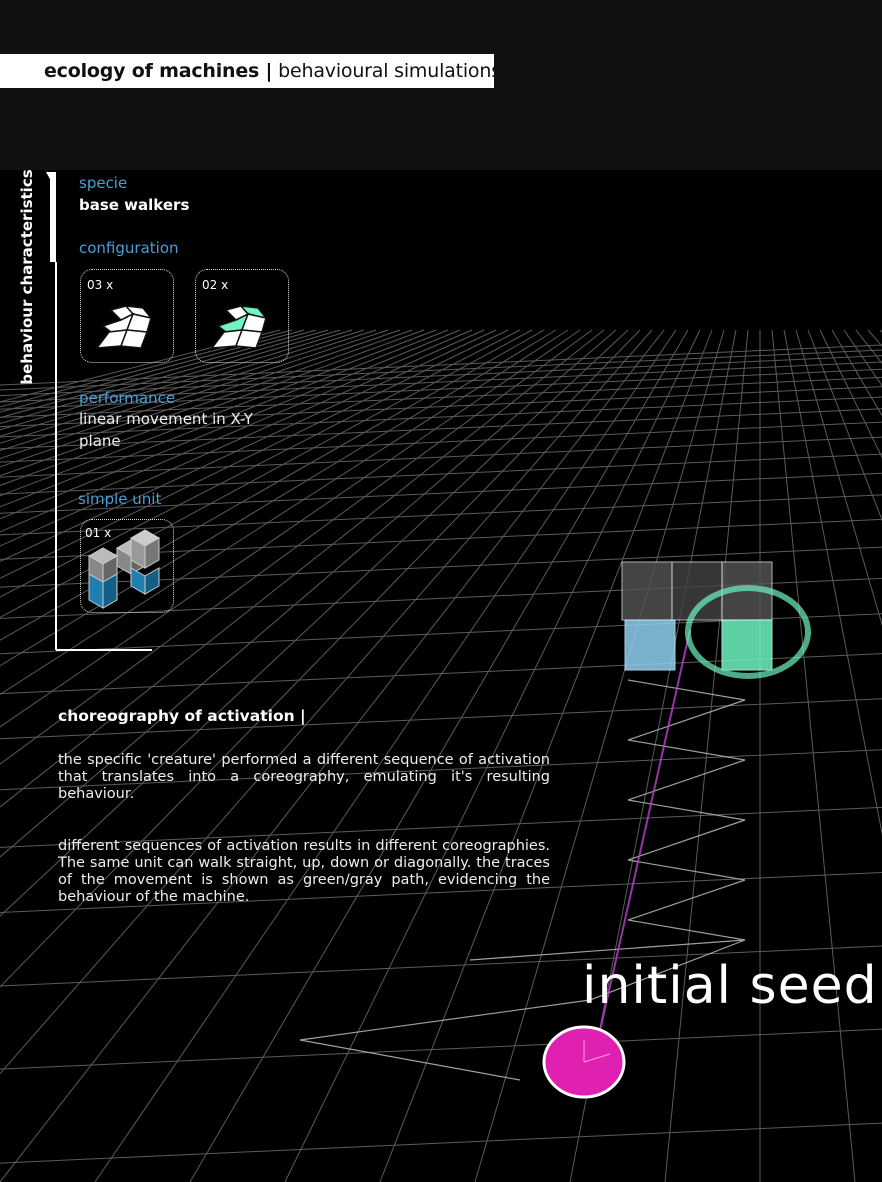 This screenshot has height=1182, width=882. Describe the element at coordinates (158, 71) in the screenshot. I see `title-bold: ecology of machines |` at that location.